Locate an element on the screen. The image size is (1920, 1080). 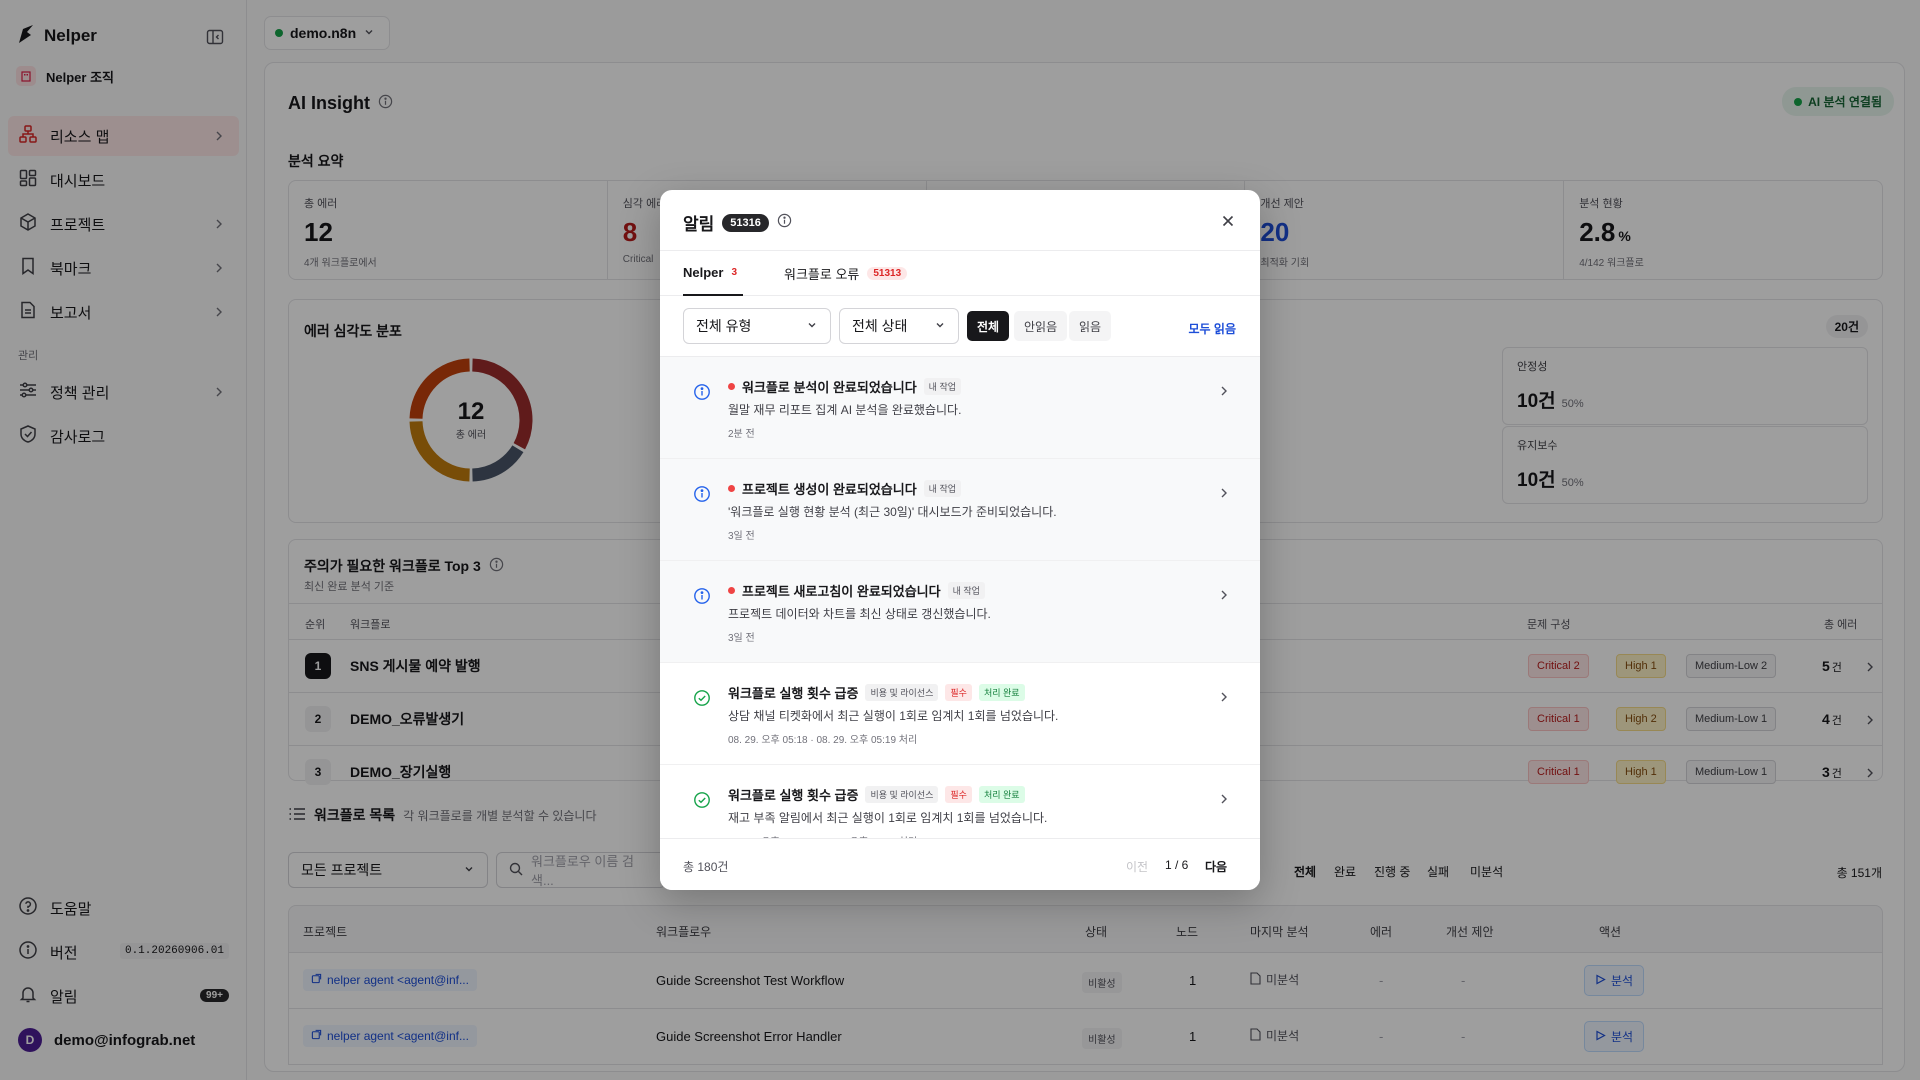
type-select: 전체 유형 is located at coordinates (757, 326).